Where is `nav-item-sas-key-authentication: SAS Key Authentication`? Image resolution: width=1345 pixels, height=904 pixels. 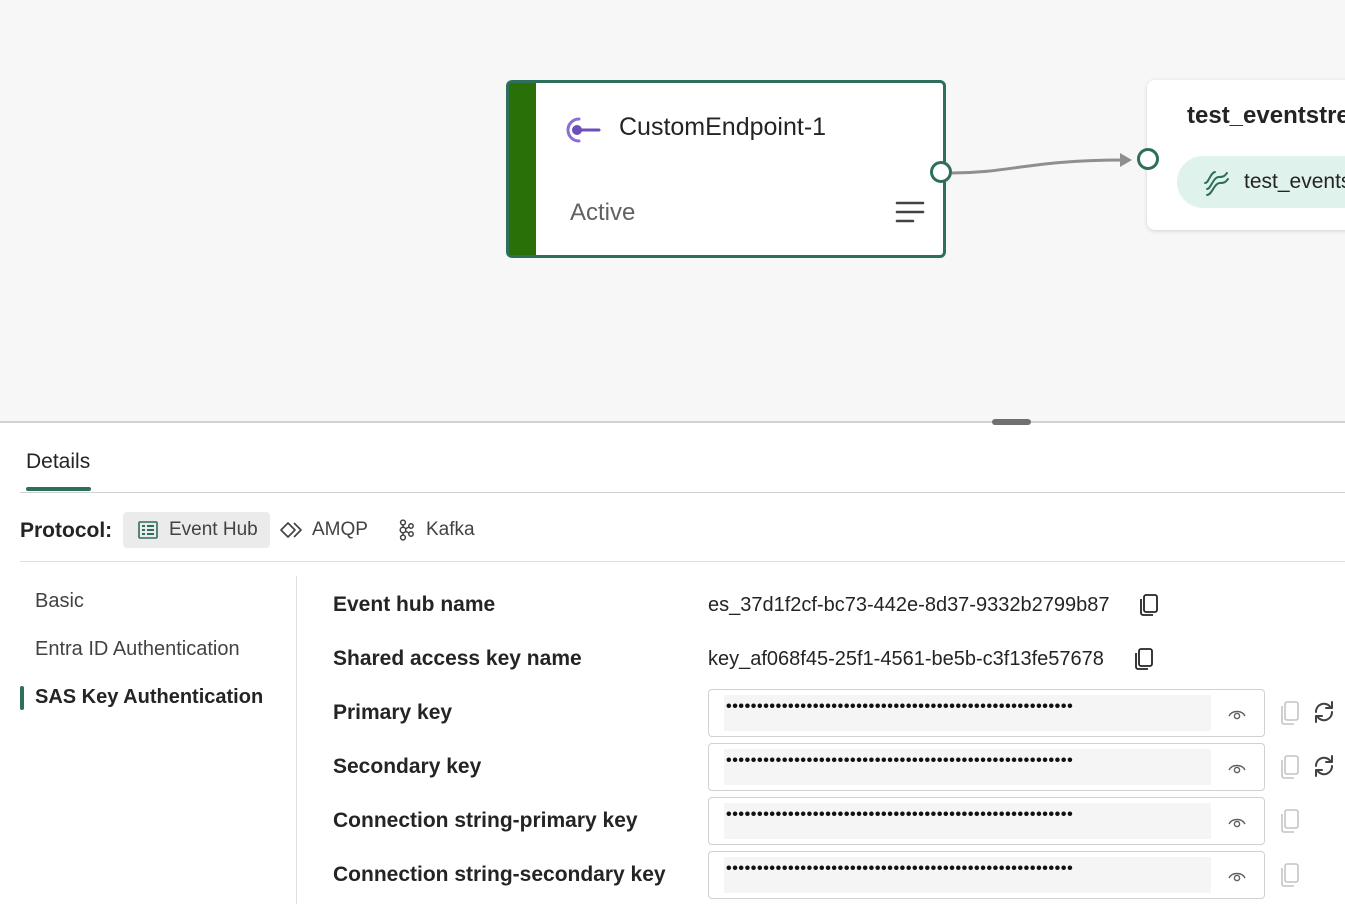
nav-item-sas-key-authentication: SAS Key Authentication is located at coordinates (149, 697).